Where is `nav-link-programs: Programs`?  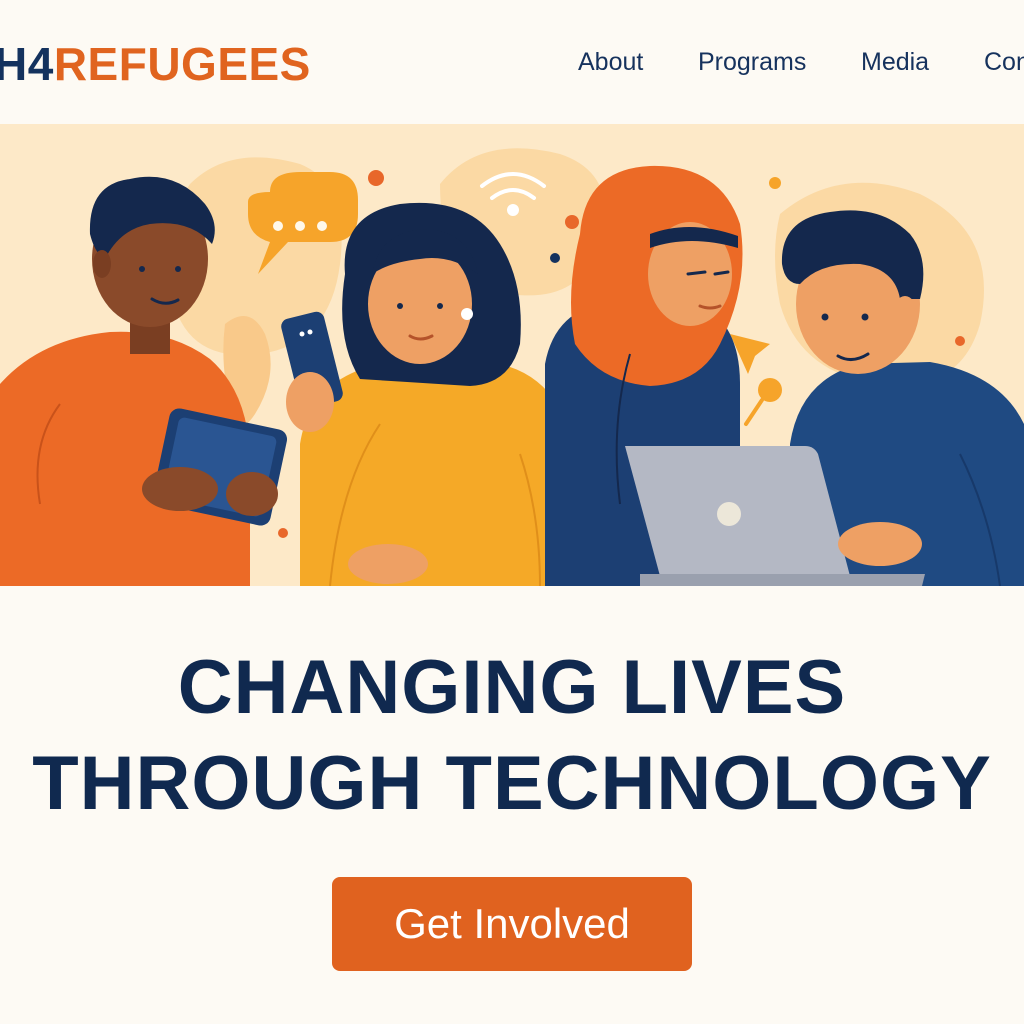
nav-link-programs: Programs is located at coordinates (752, 62).